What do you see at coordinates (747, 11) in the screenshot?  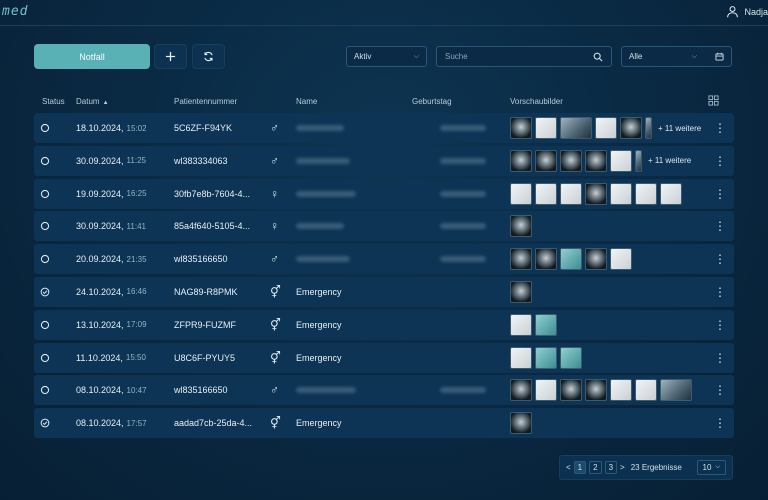 I see `user-menu: Nadja` at bounding box center [747, 11].